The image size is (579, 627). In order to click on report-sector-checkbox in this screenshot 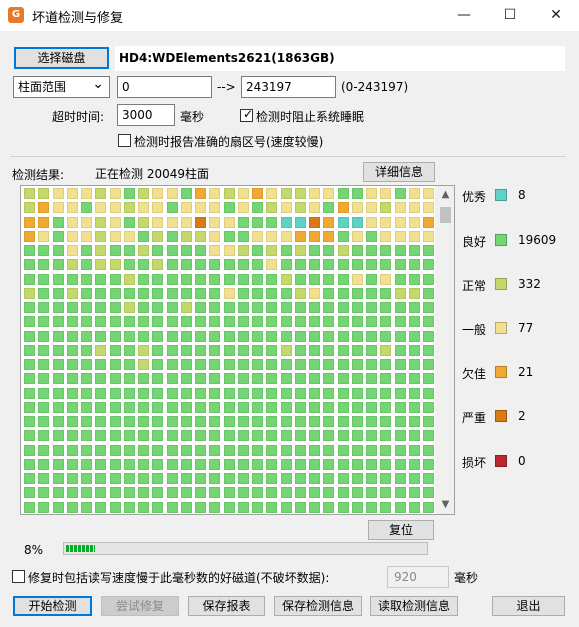, I will do `click(124, 140)`.